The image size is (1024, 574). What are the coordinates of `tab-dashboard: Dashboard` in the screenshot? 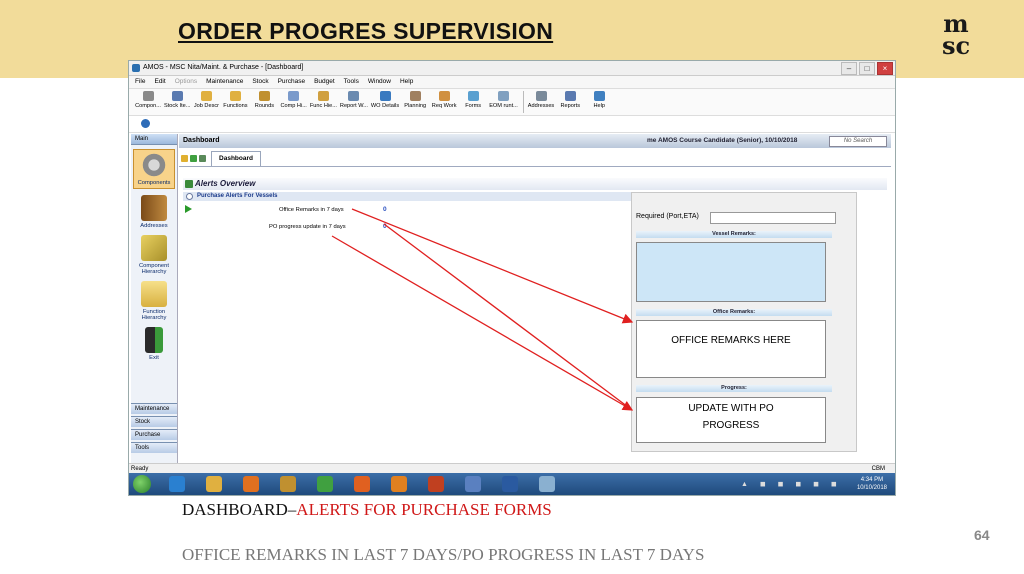 It's located at (236, 158).